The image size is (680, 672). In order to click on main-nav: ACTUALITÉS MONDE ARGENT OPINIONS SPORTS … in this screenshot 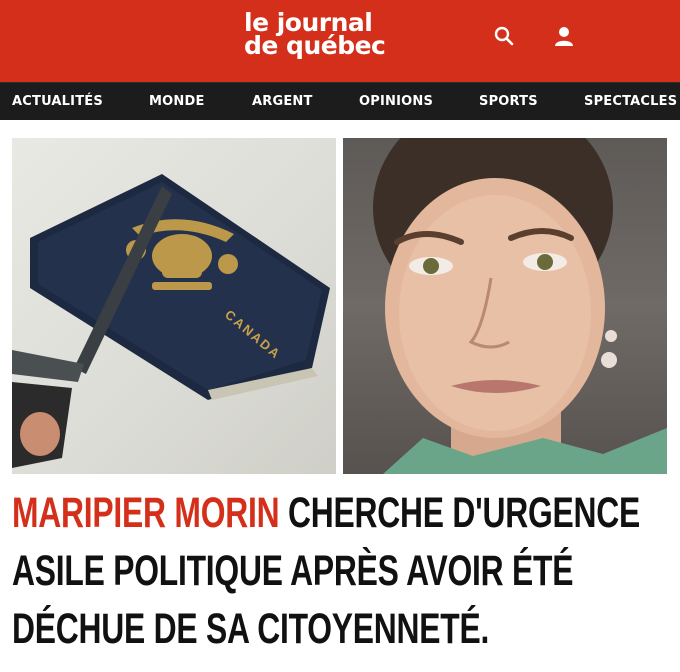, I will do `click(340, 101)`.